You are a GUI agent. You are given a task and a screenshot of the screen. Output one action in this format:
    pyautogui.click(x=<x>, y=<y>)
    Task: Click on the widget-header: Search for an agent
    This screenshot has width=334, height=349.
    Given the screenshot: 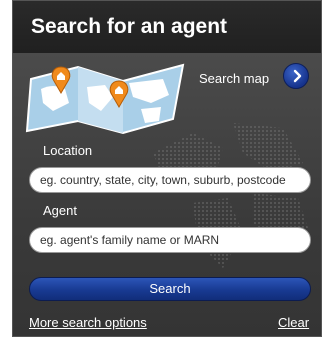 What is the action you would take?
    pyautogui.click(x=167, y=27)
    